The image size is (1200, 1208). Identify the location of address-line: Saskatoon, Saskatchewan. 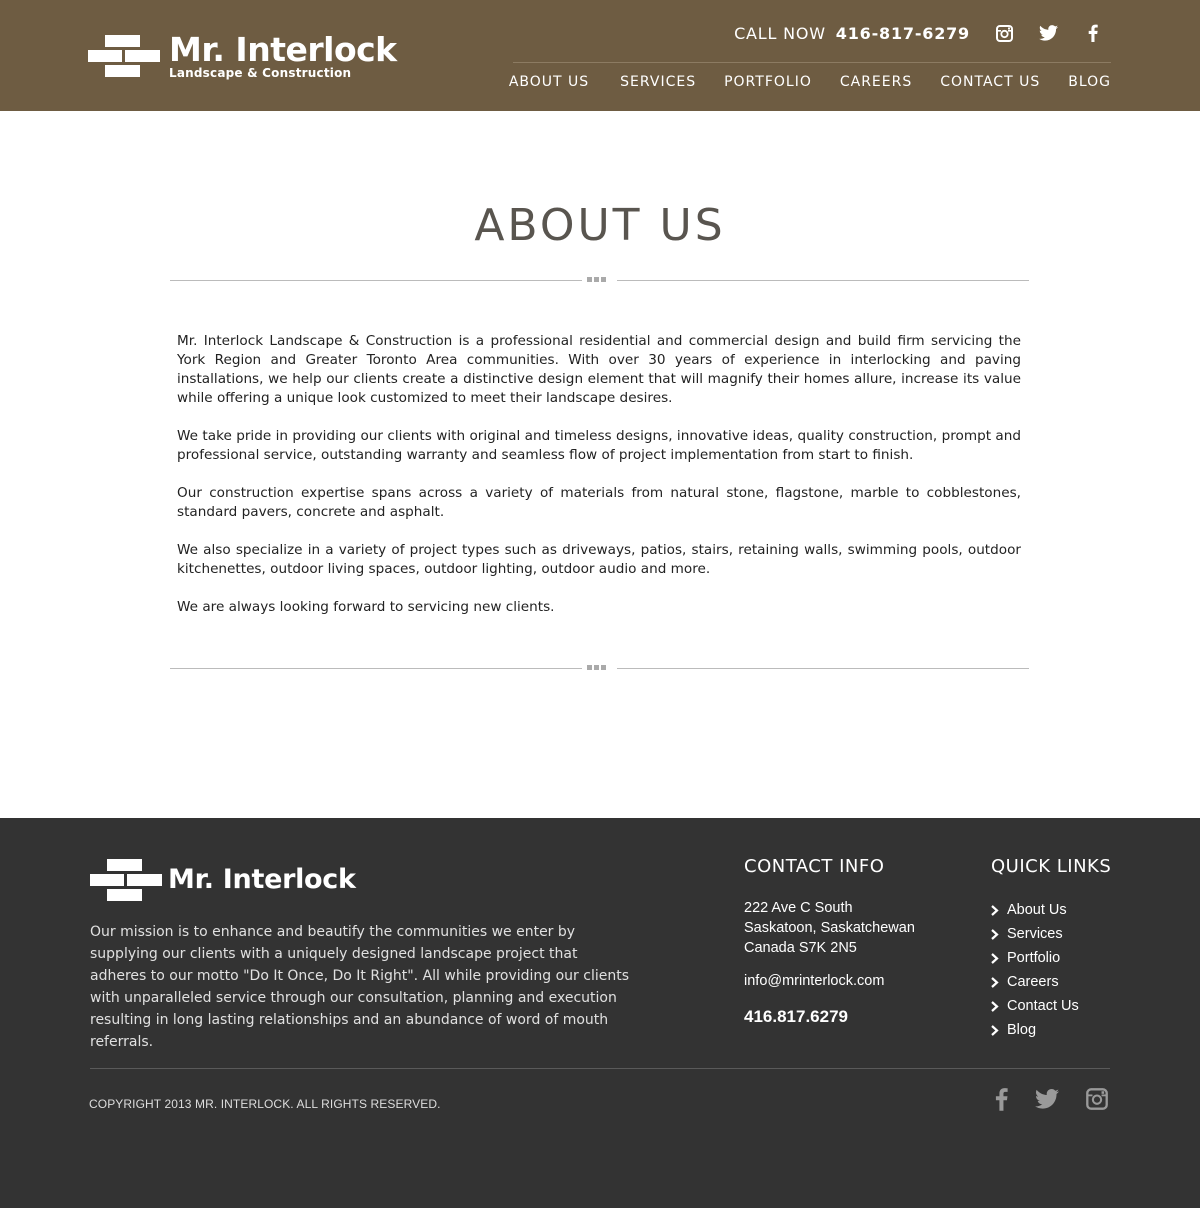
(829, 928).